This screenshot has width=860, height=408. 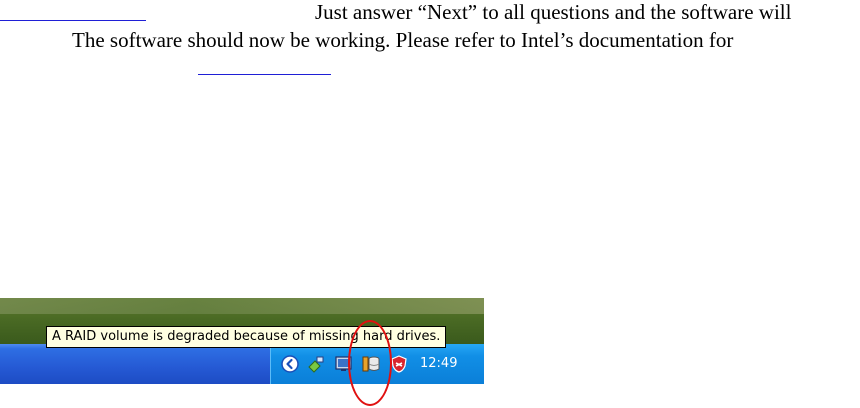 I want to click on clock: 12:49, so click(x=438, y=364).